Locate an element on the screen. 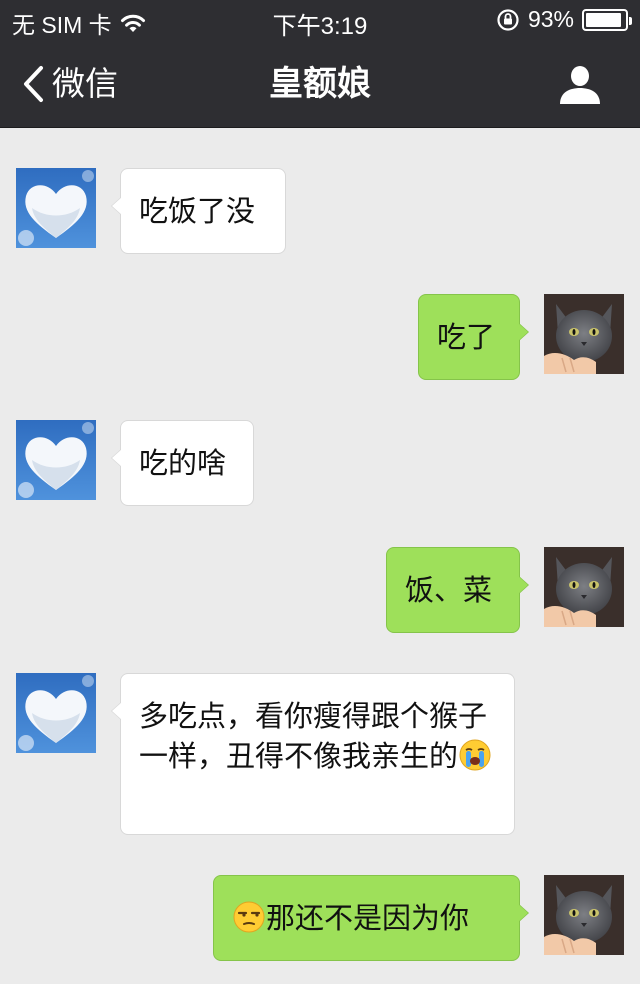 The image size is (640, 984). battery-fill is located at coordinates (604, 19).